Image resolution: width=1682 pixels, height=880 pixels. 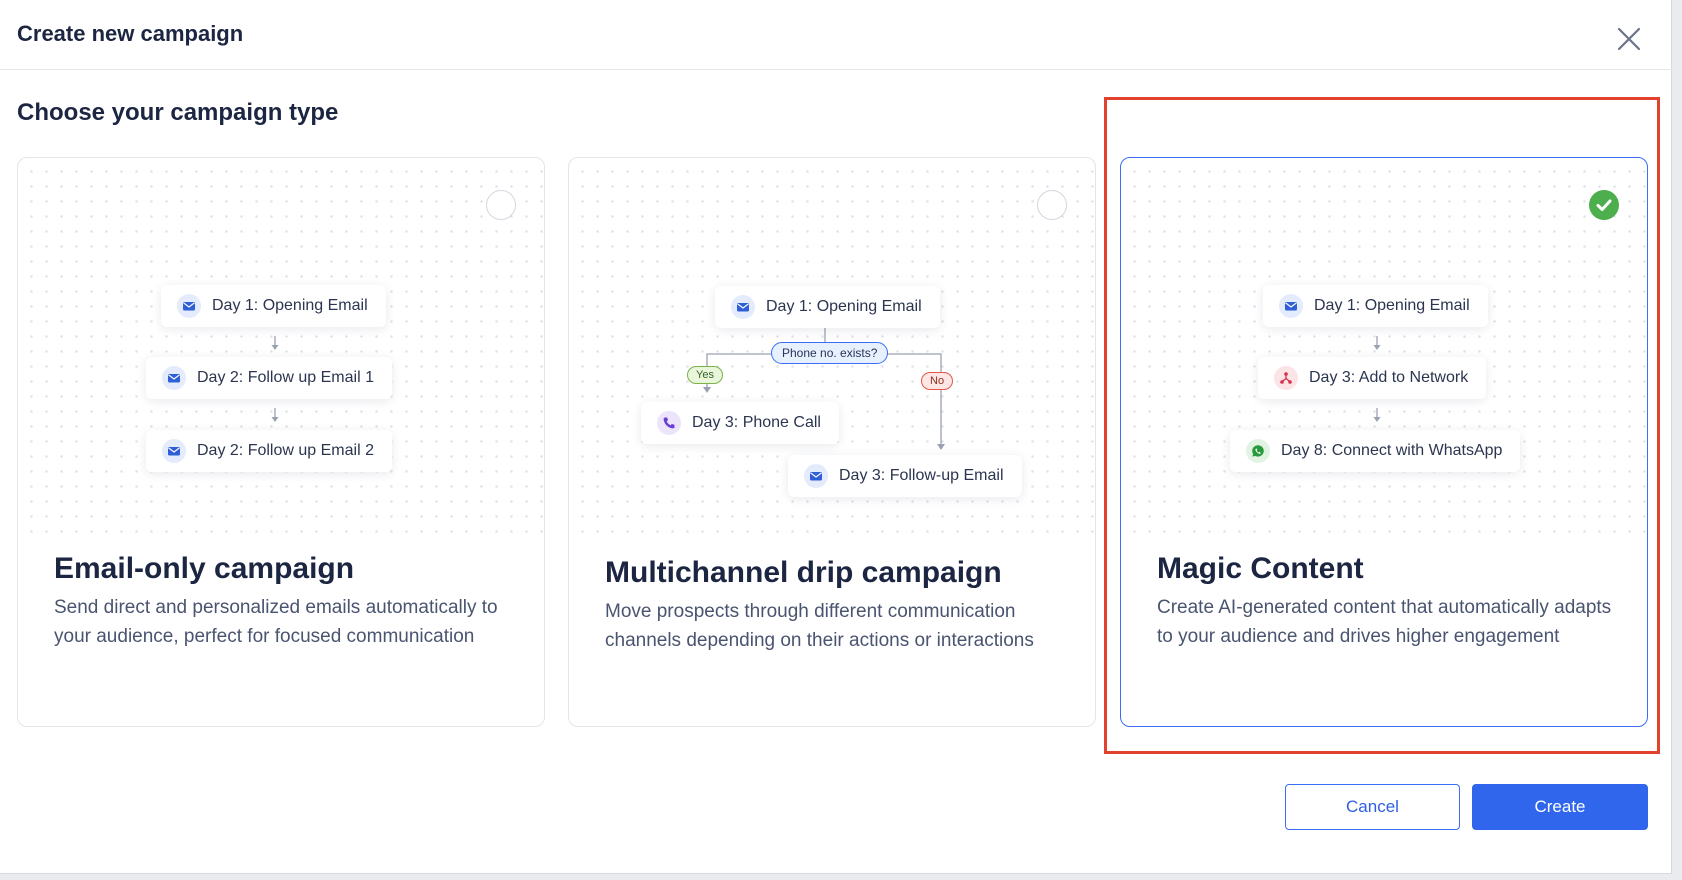 I want to click on radio-unselected, so click(x=501, y=205).